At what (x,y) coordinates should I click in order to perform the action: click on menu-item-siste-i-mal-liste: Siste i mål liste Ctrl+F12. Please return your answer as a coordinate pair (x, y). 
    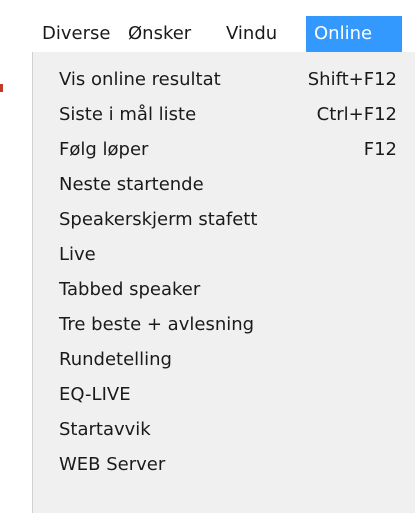
    Looking at the image, I should click on (228, 115).